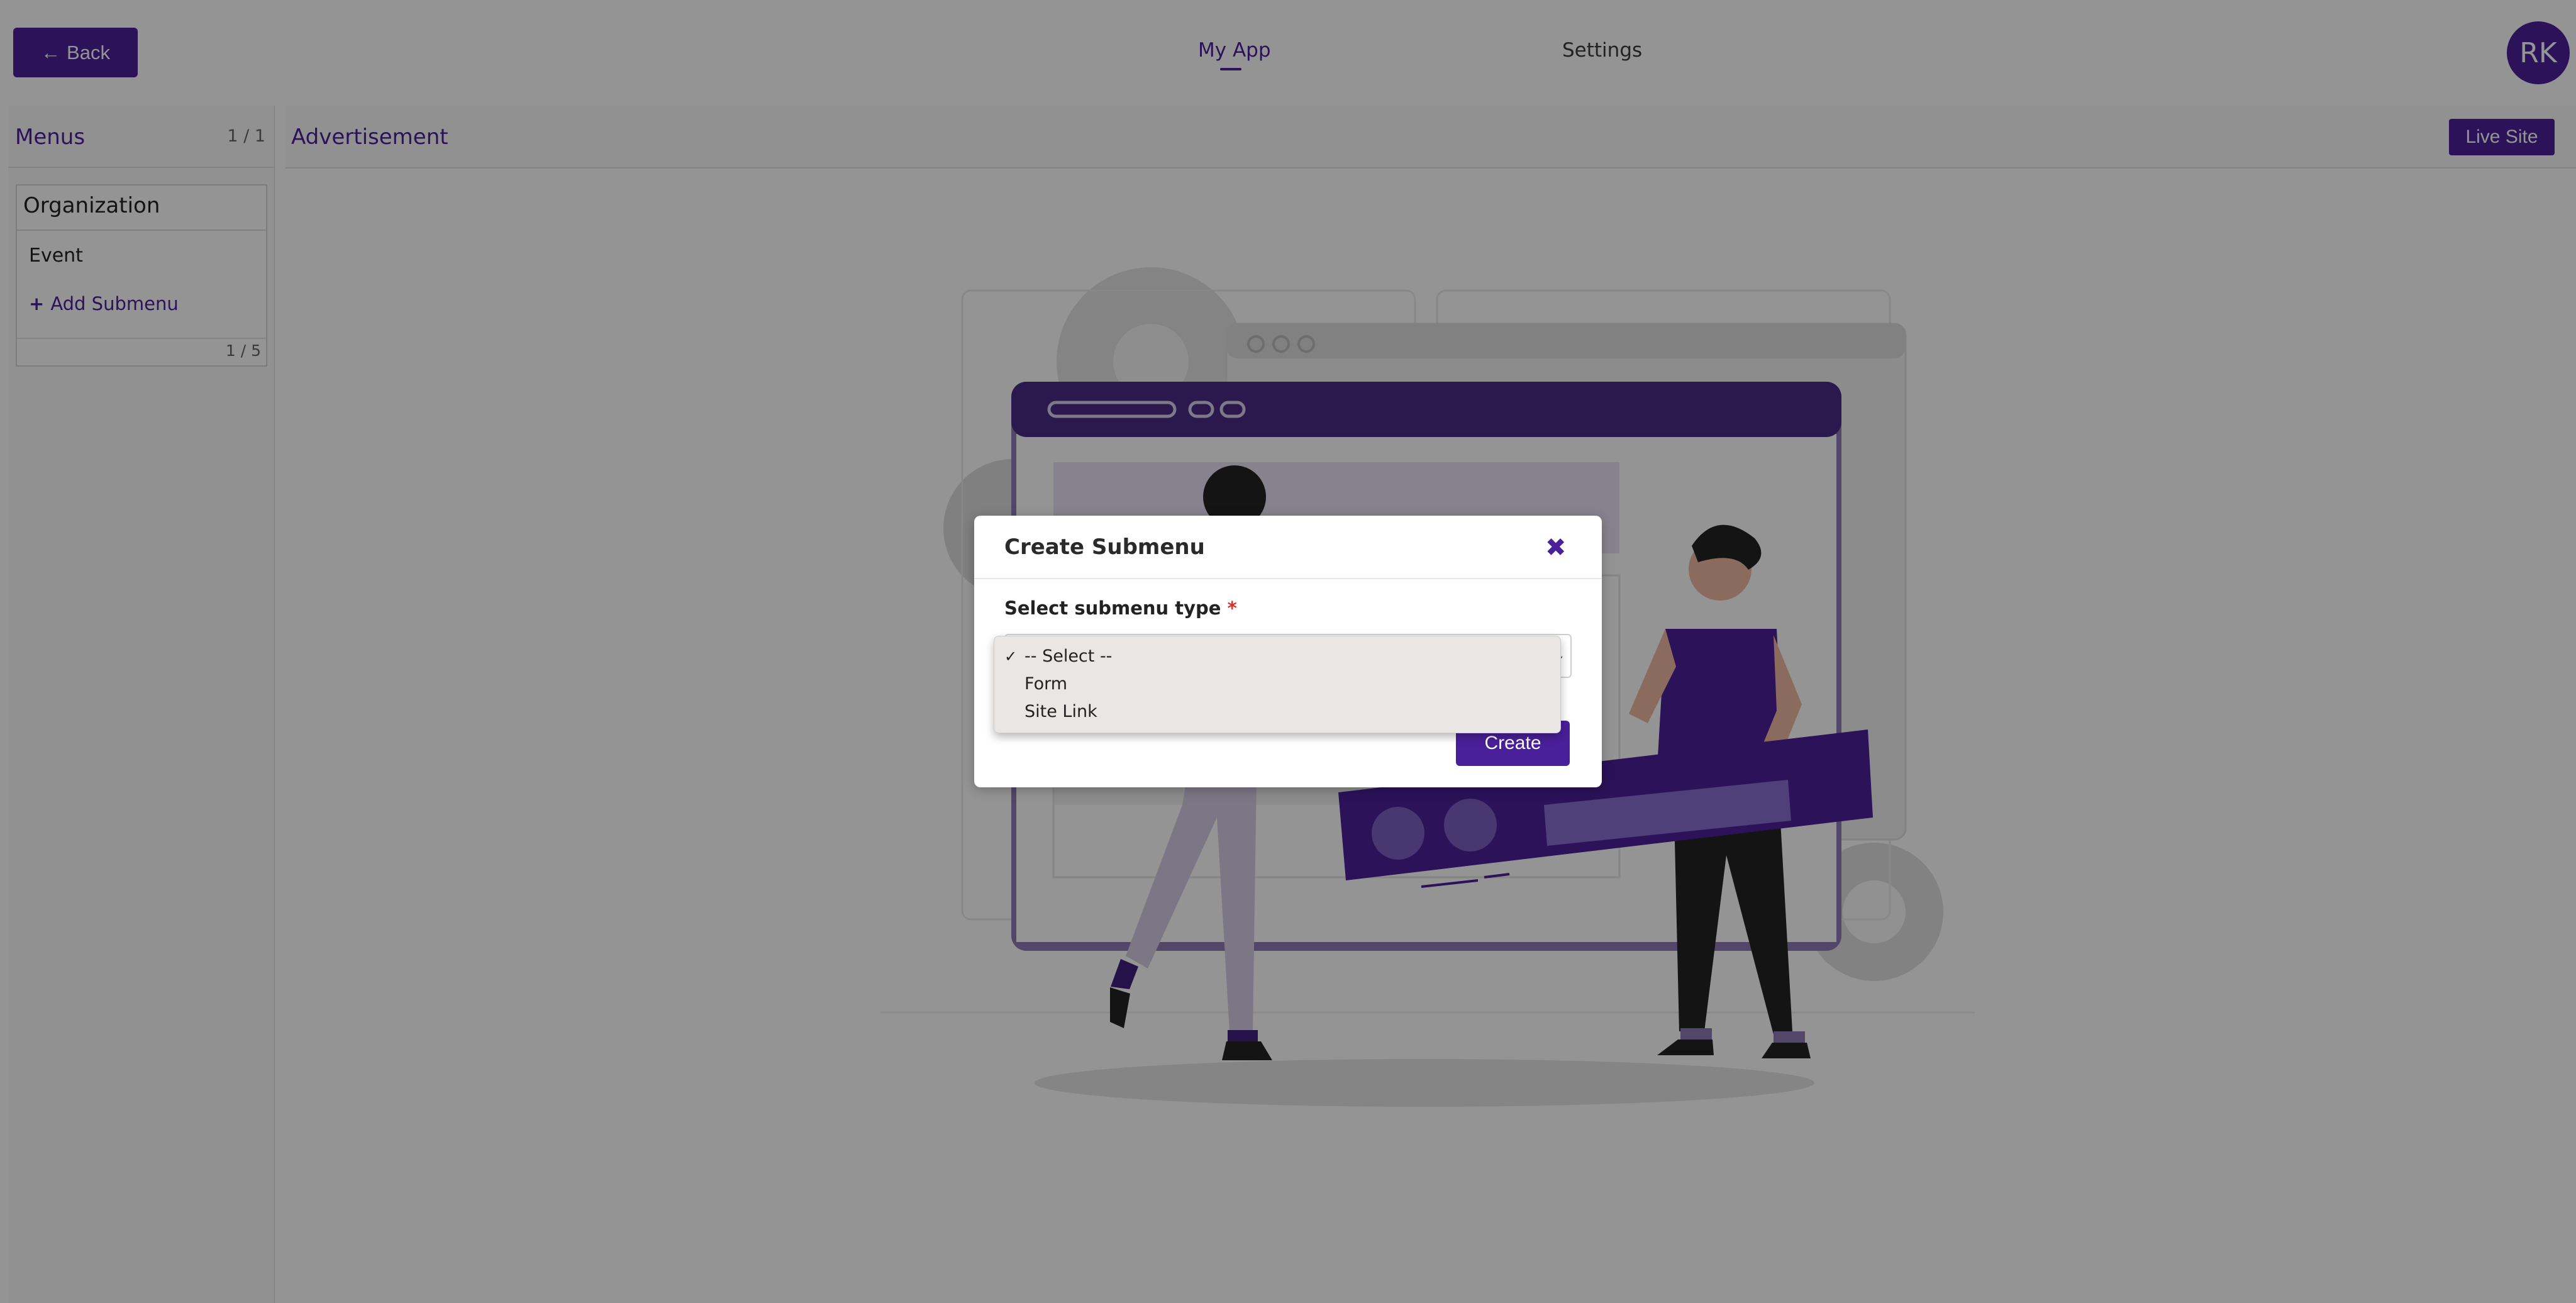 This screenshot has height=1303, width=2576. I want to click on field-label-text: Select submenu type, so click(1112, 608).